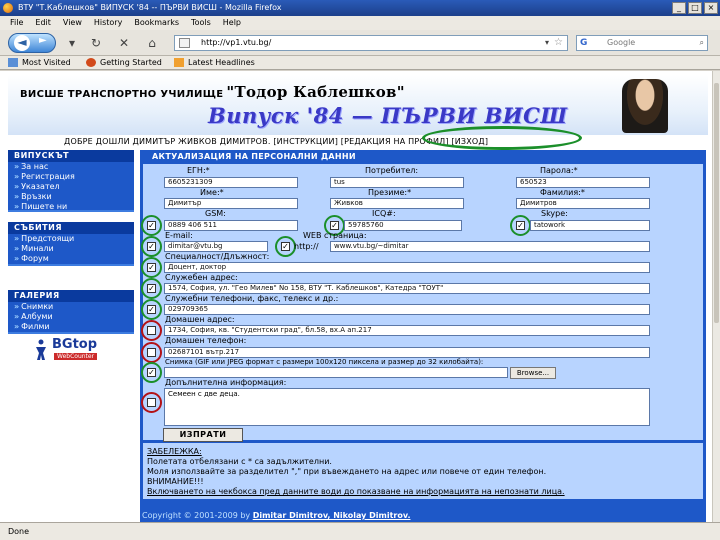 The width and height of the screenshot is (720, 540). I want to click on menu-edit: Edit, so click(43, 23).